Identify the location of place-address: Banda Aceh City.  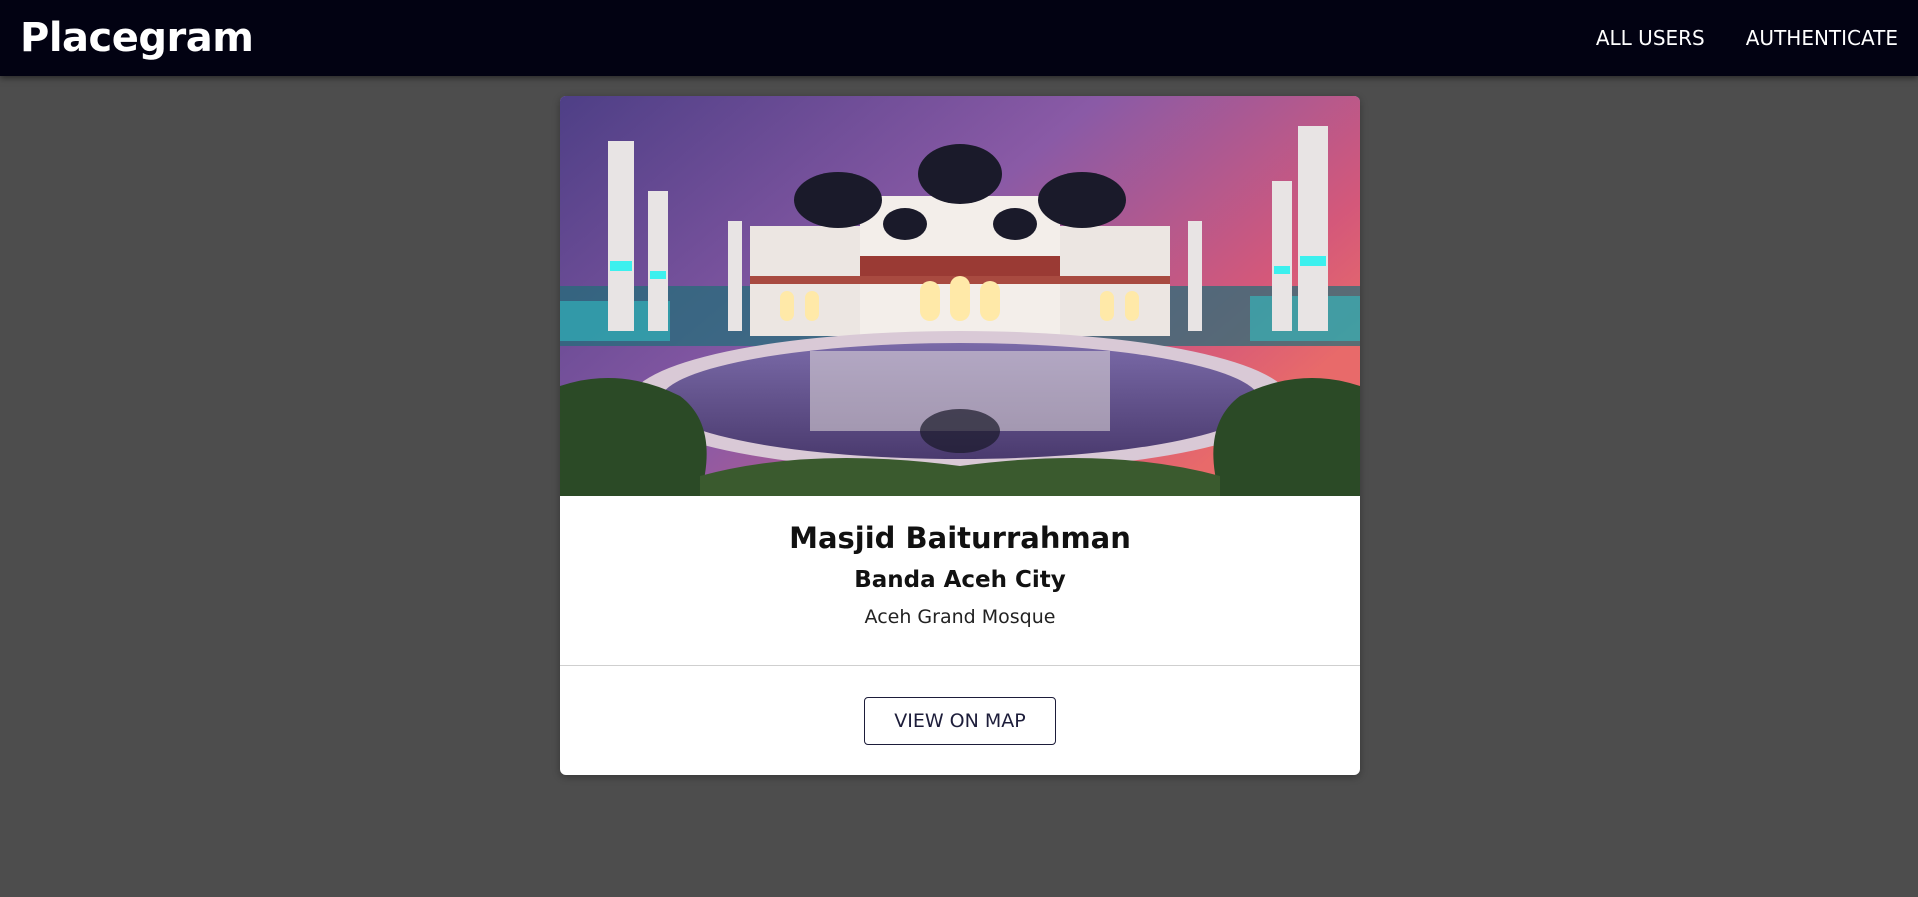
(960, 580).